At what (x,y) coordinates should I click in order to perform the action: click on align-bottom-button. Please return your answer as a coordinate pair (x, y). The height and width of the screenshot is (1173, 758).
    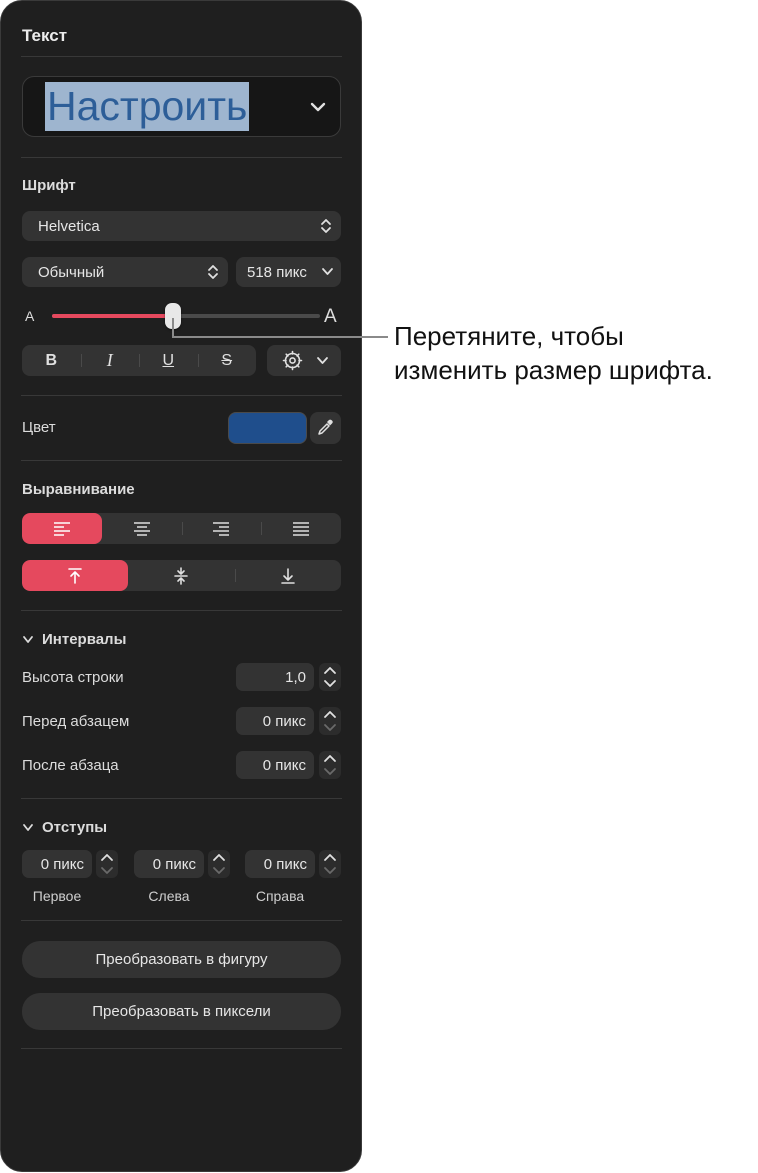
    Looking at the image, I should click on (287, 575).